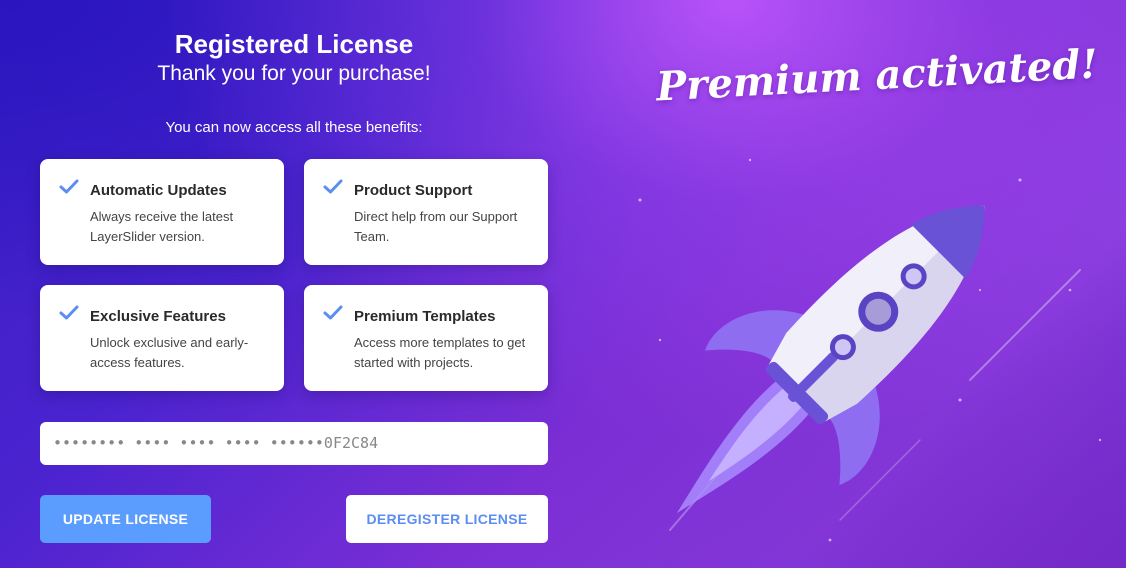  What do you see at coordinates (125, 519) in the screenshot?
I see `update-license-button: UPDATE LICENSE` at bounding box center [125, 519].